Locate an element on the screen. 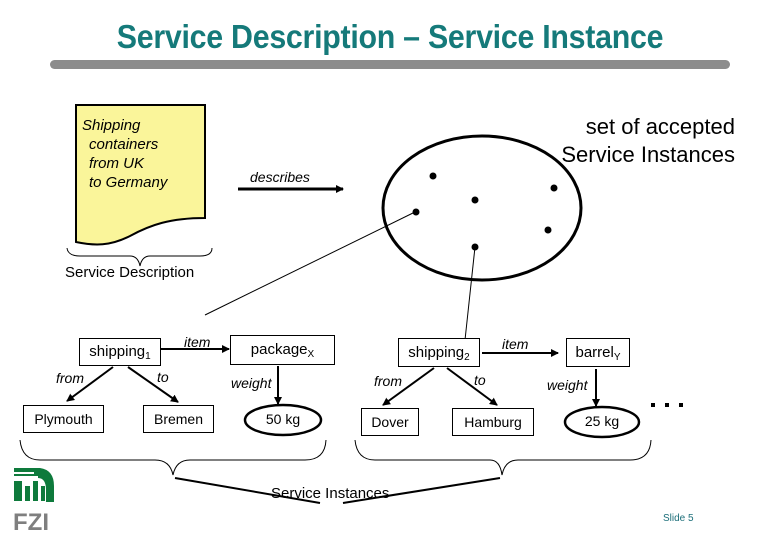 The width and height of the screenshot is (780, 540). service-instances-label: Service Instances is located at coordinates (330, 493).